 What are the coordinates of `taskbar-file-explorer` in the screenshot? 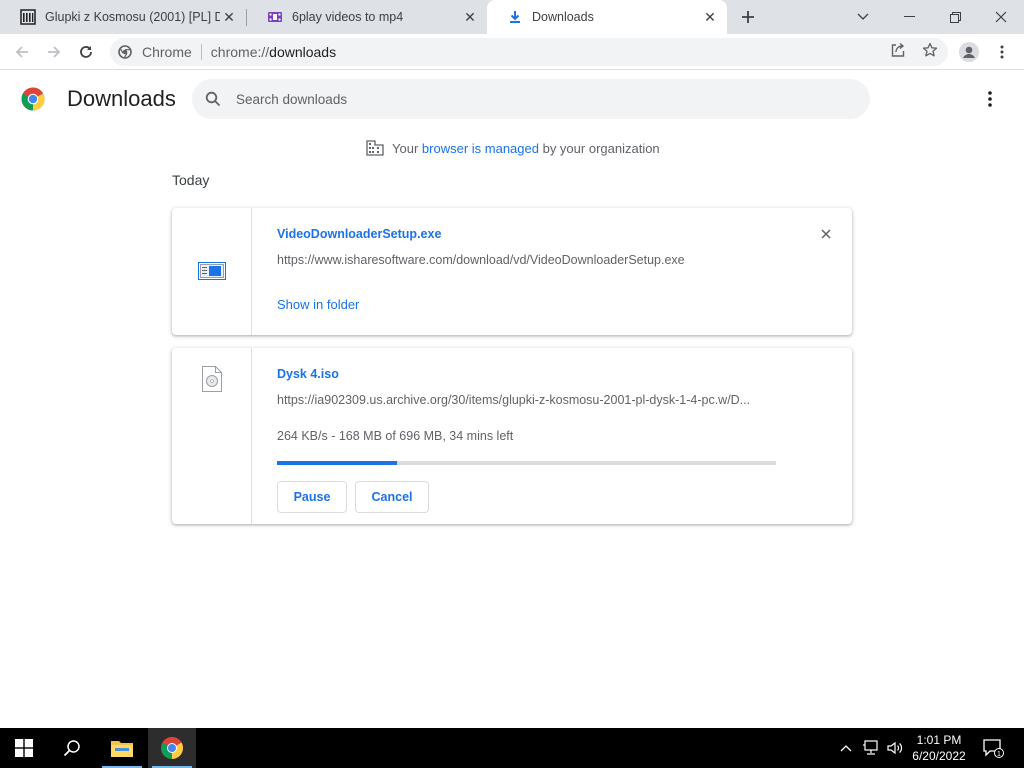 It's located at (122, 748).